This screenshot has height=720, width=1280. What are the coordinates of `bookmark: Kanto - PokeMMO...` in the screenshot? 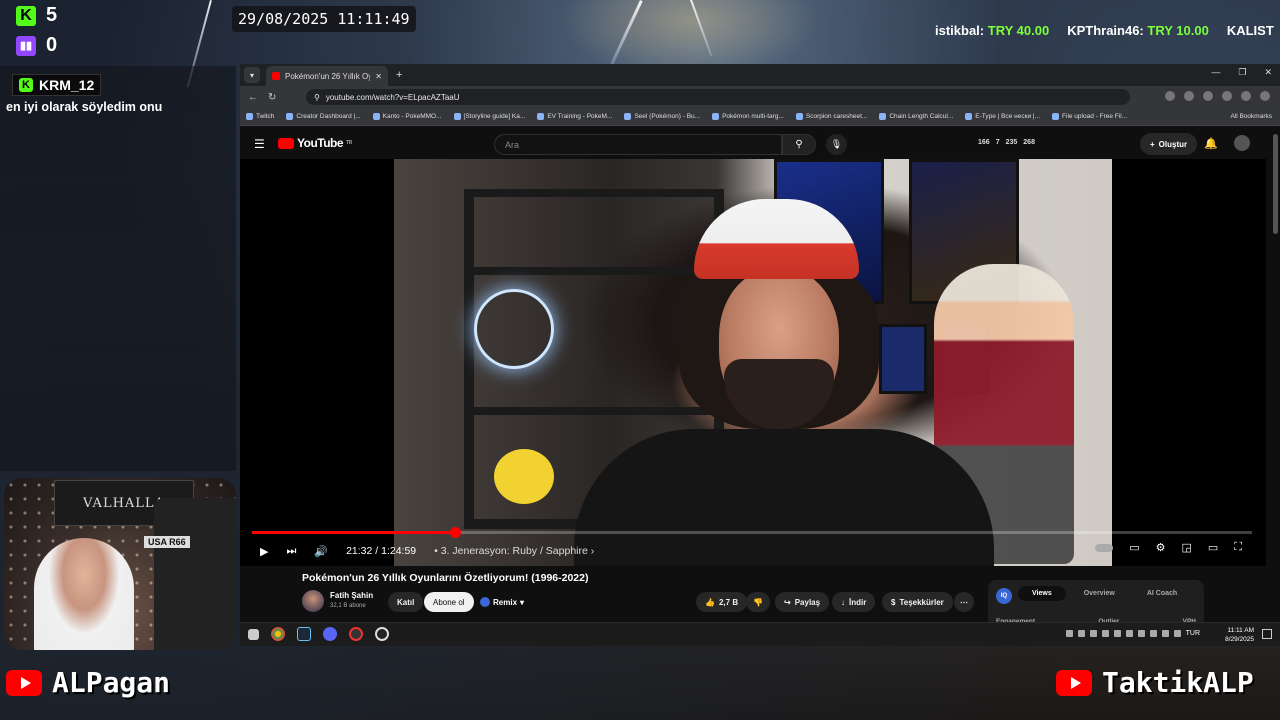 It's located at (407, 116).